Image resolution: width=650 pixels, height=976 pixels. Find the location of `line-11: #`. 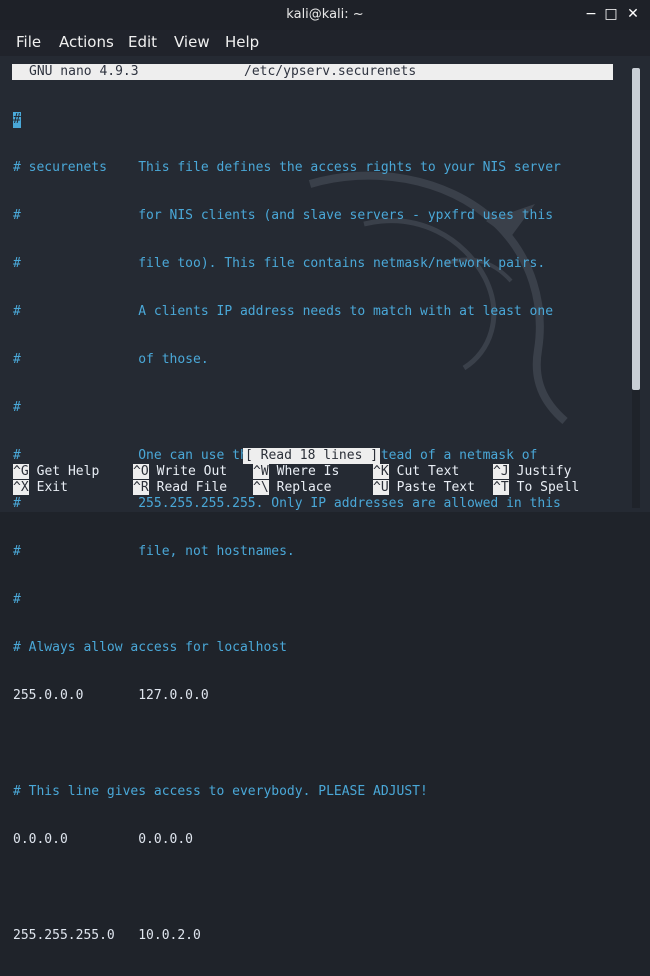

line-11: # is located at coordinates (17, 599).